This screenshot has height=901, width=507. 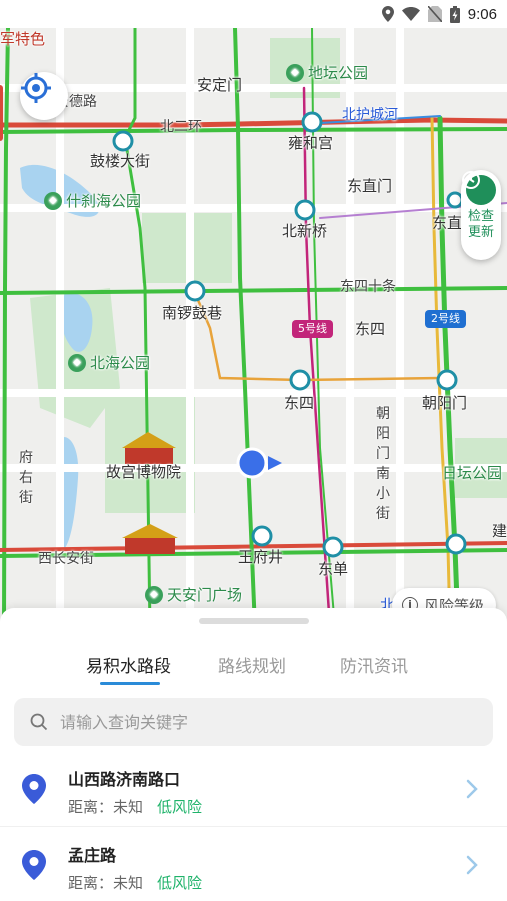 I want to click on item-name: 山西路济南路口, so click(x=124, y=779).